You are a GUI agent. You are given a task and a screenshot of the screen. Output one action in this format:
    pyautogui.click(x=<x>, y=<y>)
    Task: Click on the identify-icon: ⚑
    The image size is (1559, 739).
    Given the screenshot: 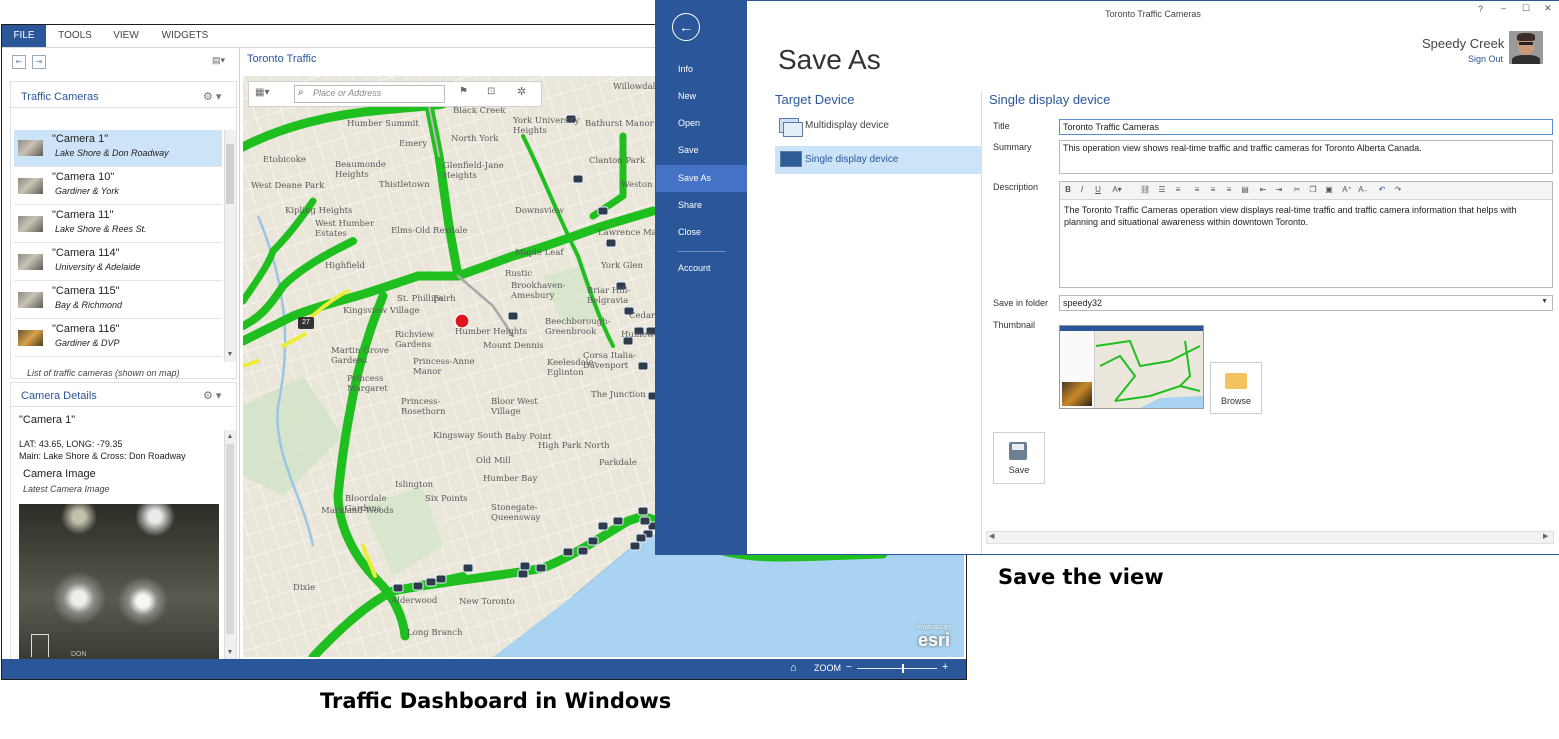 What is the action you would take?
    pyautogui.click(x=463, y=91)
    